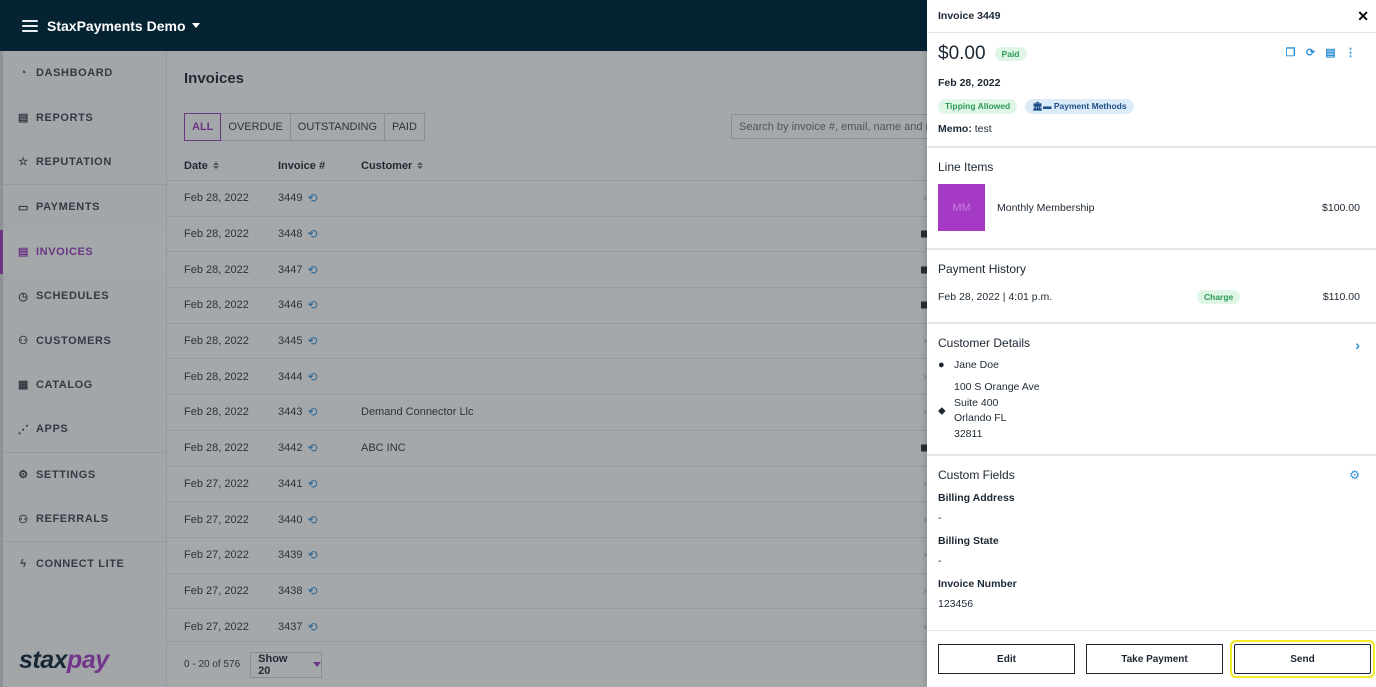 This screenshot has width=1376, height=687. What do you see at coordinates (1330, 52) in the screenshot?
I see `document-icon: ▤` at bounding box center [1330, 52].